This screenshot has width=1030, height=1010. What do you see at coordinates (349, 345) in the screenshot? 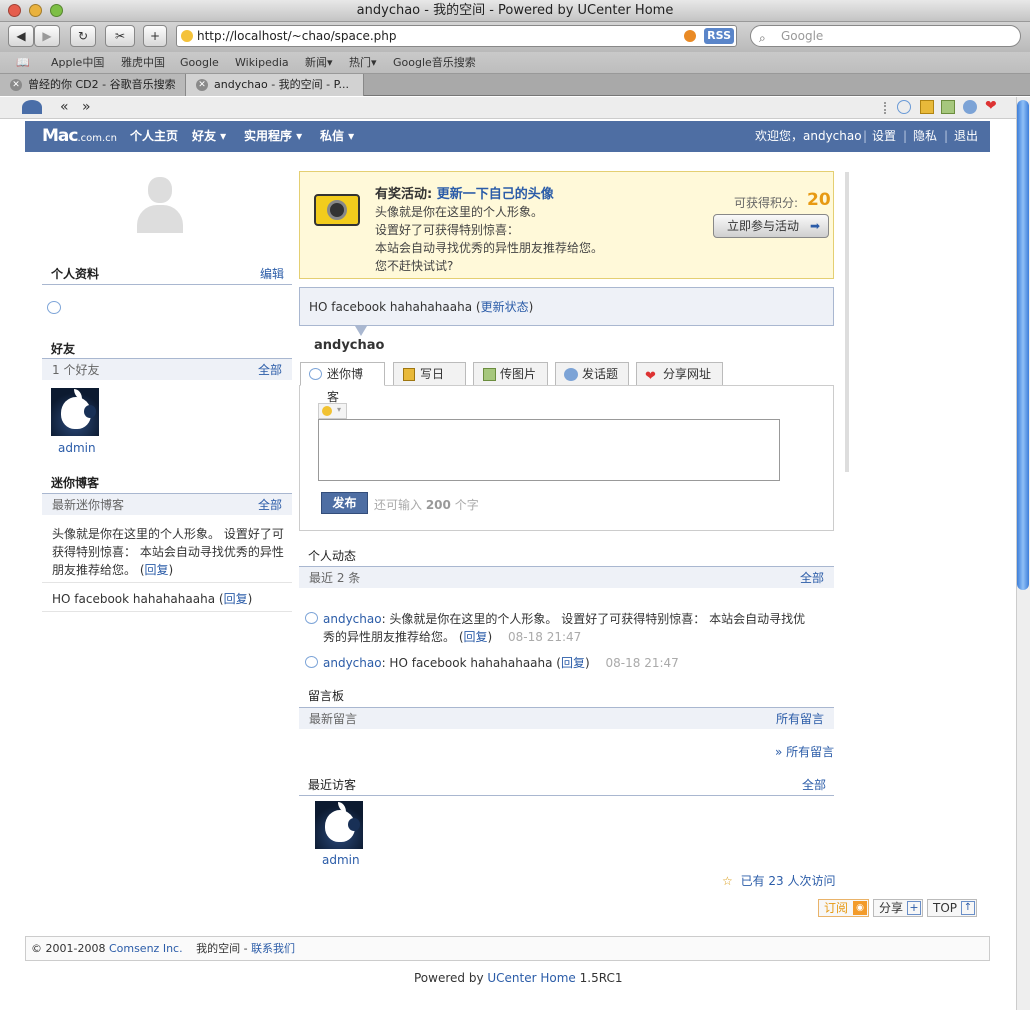
I see `username-heading: andychao` at bounding box center [349, 345].